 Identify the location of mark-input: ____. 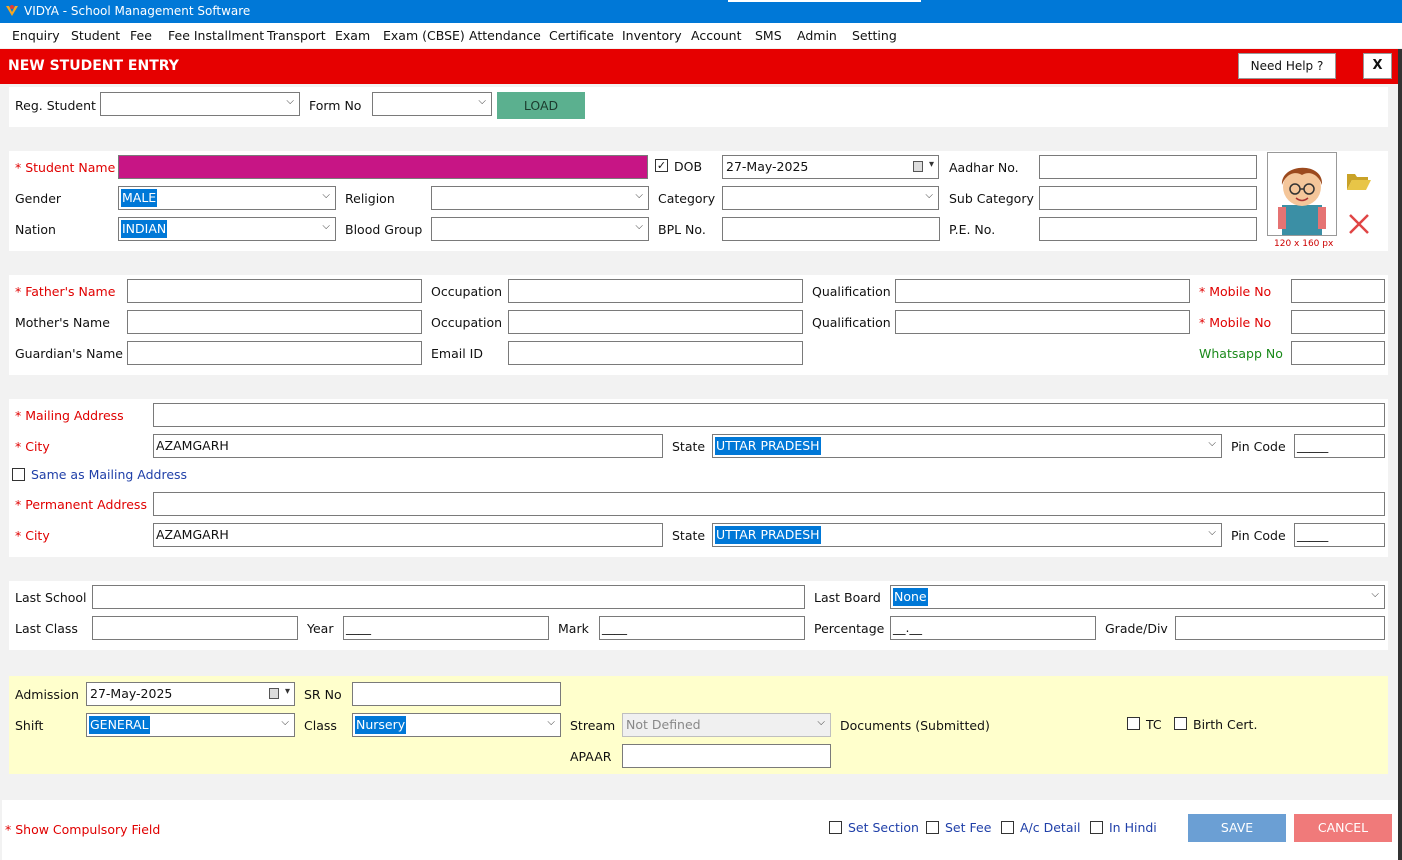
(702, 628).